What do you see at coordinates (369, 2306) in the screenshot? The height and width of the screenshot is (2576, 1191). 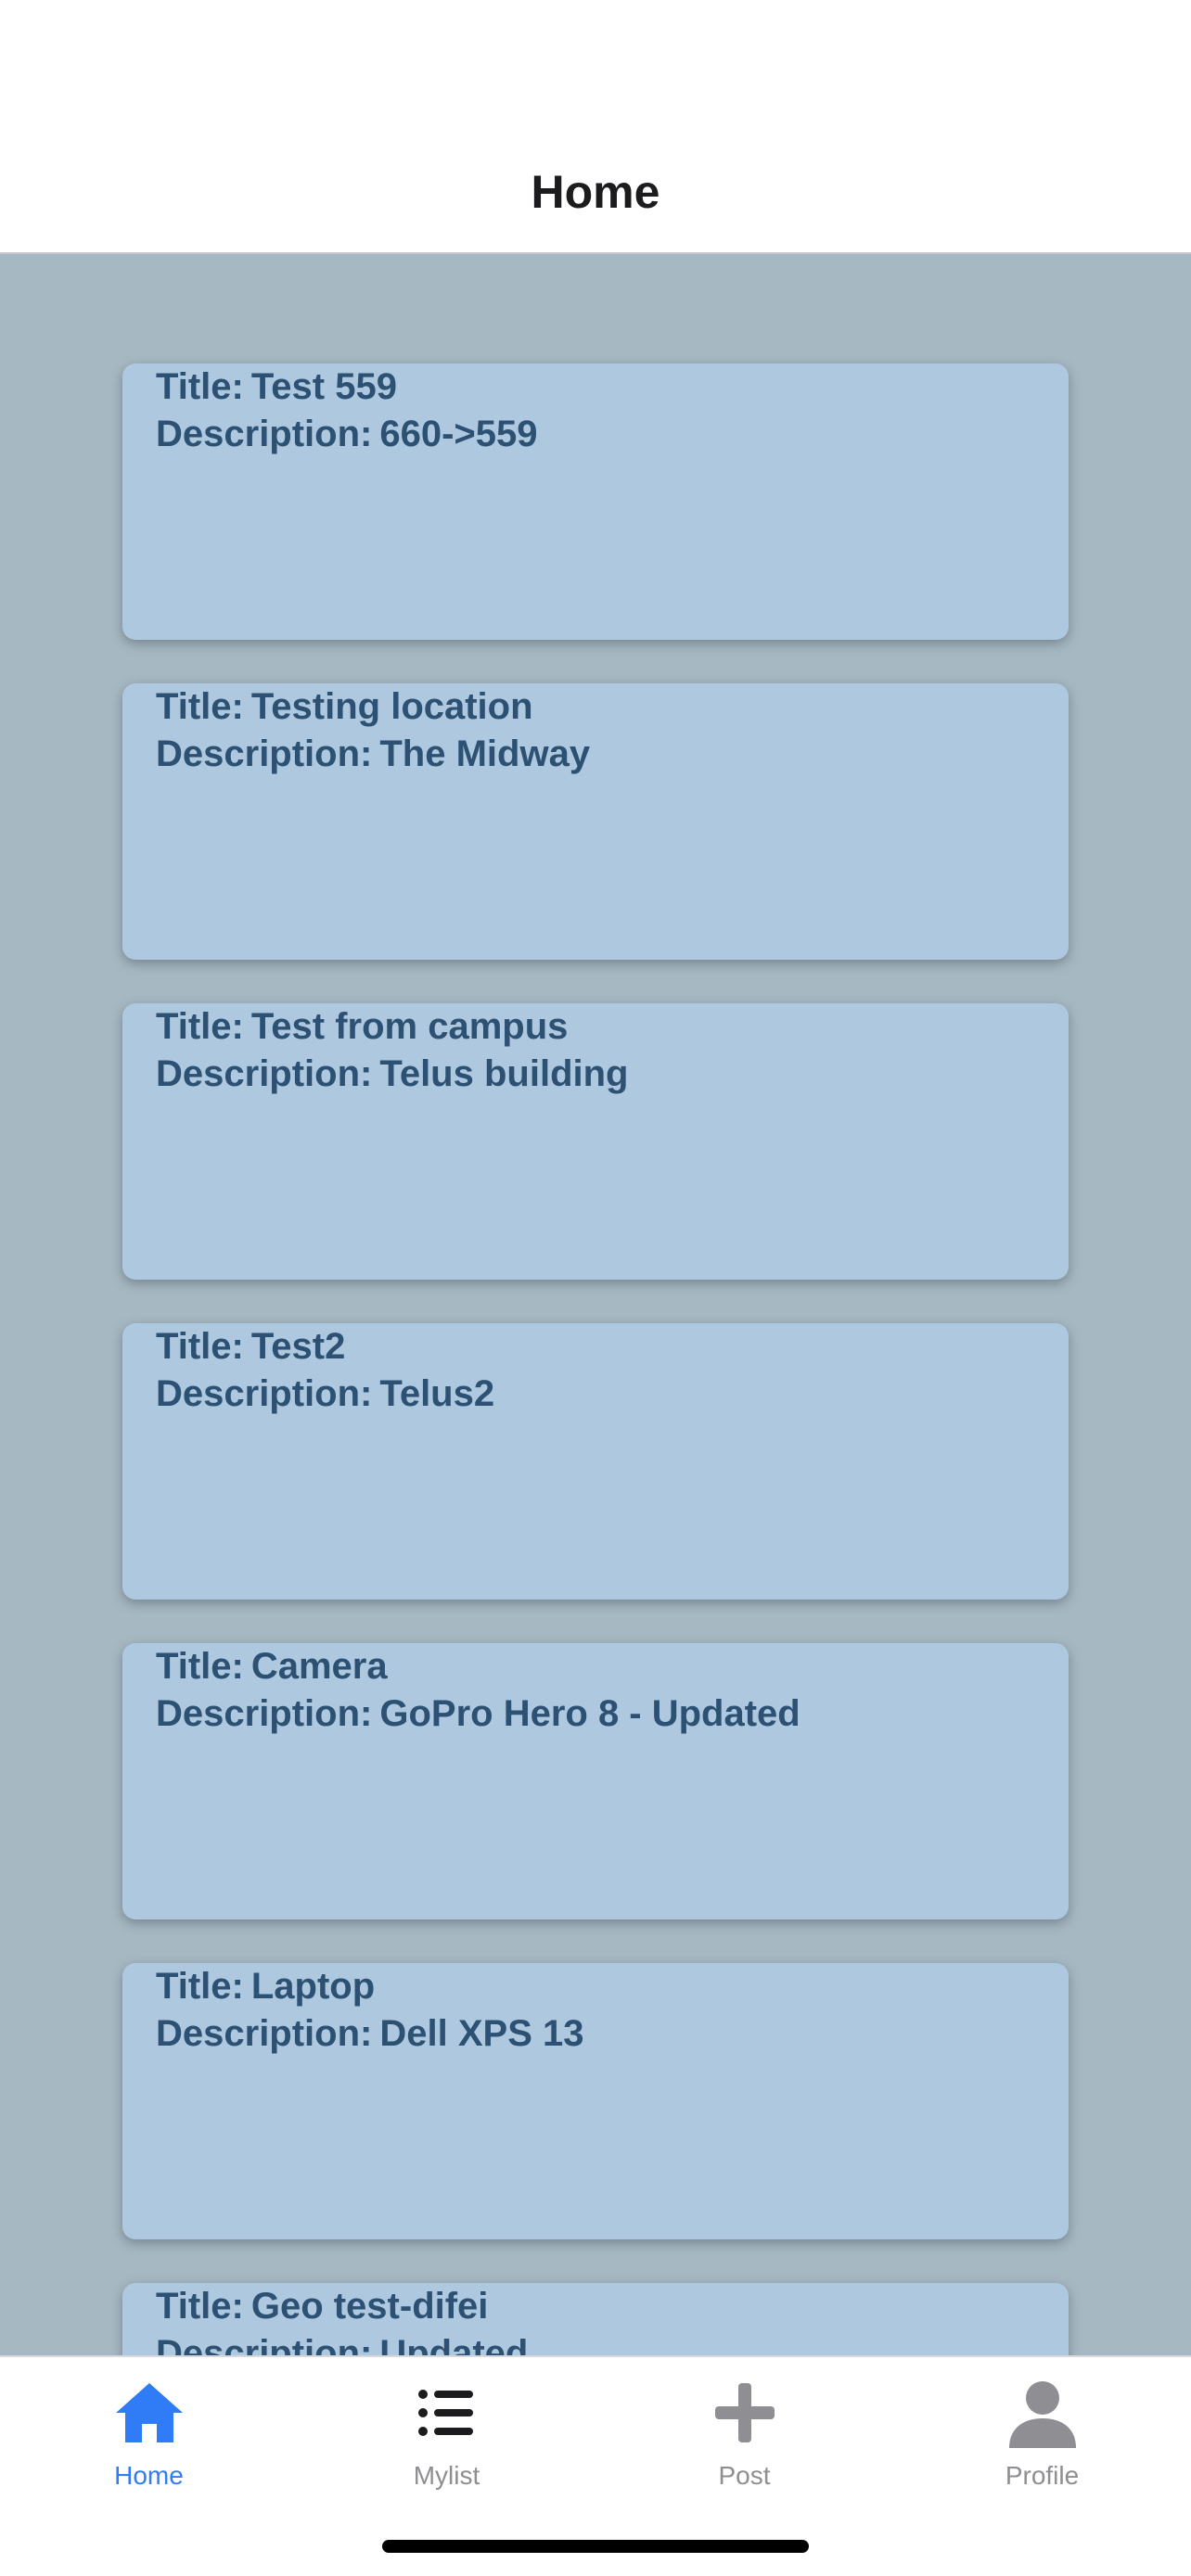 I see `post-title: Geo test-difei` at bounding box center [369, 2306].